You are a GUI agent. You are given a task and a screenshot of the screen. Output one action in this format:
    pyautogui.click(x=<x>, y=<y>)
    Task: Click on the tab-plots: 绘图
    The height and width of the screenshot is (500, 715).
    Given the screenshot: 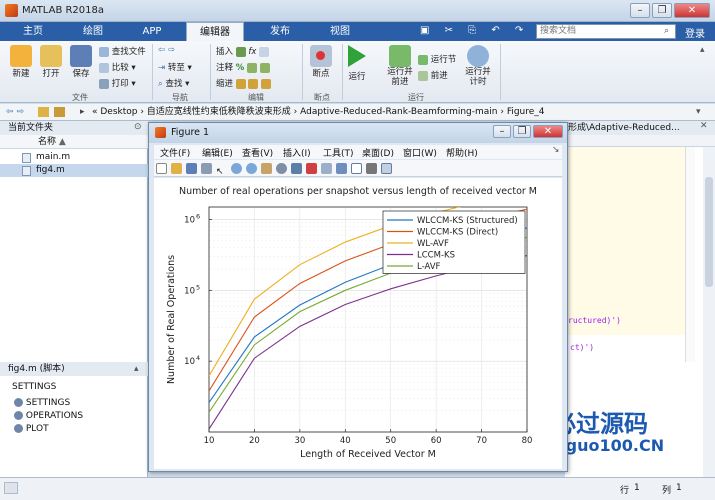 What is the action you would take?
    pyautogui.click(x=93, y=31)
    